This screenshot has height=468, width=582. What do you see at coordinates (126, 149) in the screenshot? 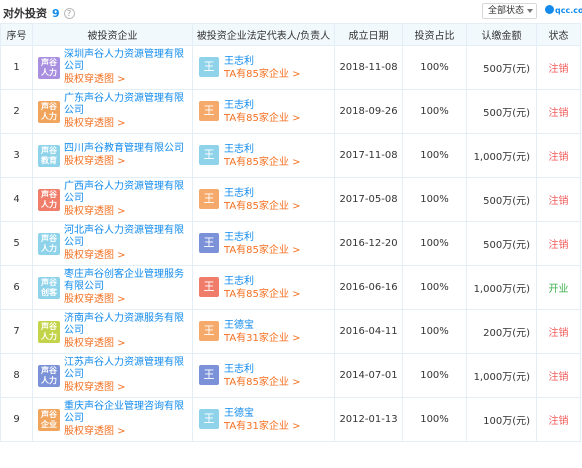
I see `company-name-link: 四川声谷教育管理有限公司` at bounding box center [126, 149].